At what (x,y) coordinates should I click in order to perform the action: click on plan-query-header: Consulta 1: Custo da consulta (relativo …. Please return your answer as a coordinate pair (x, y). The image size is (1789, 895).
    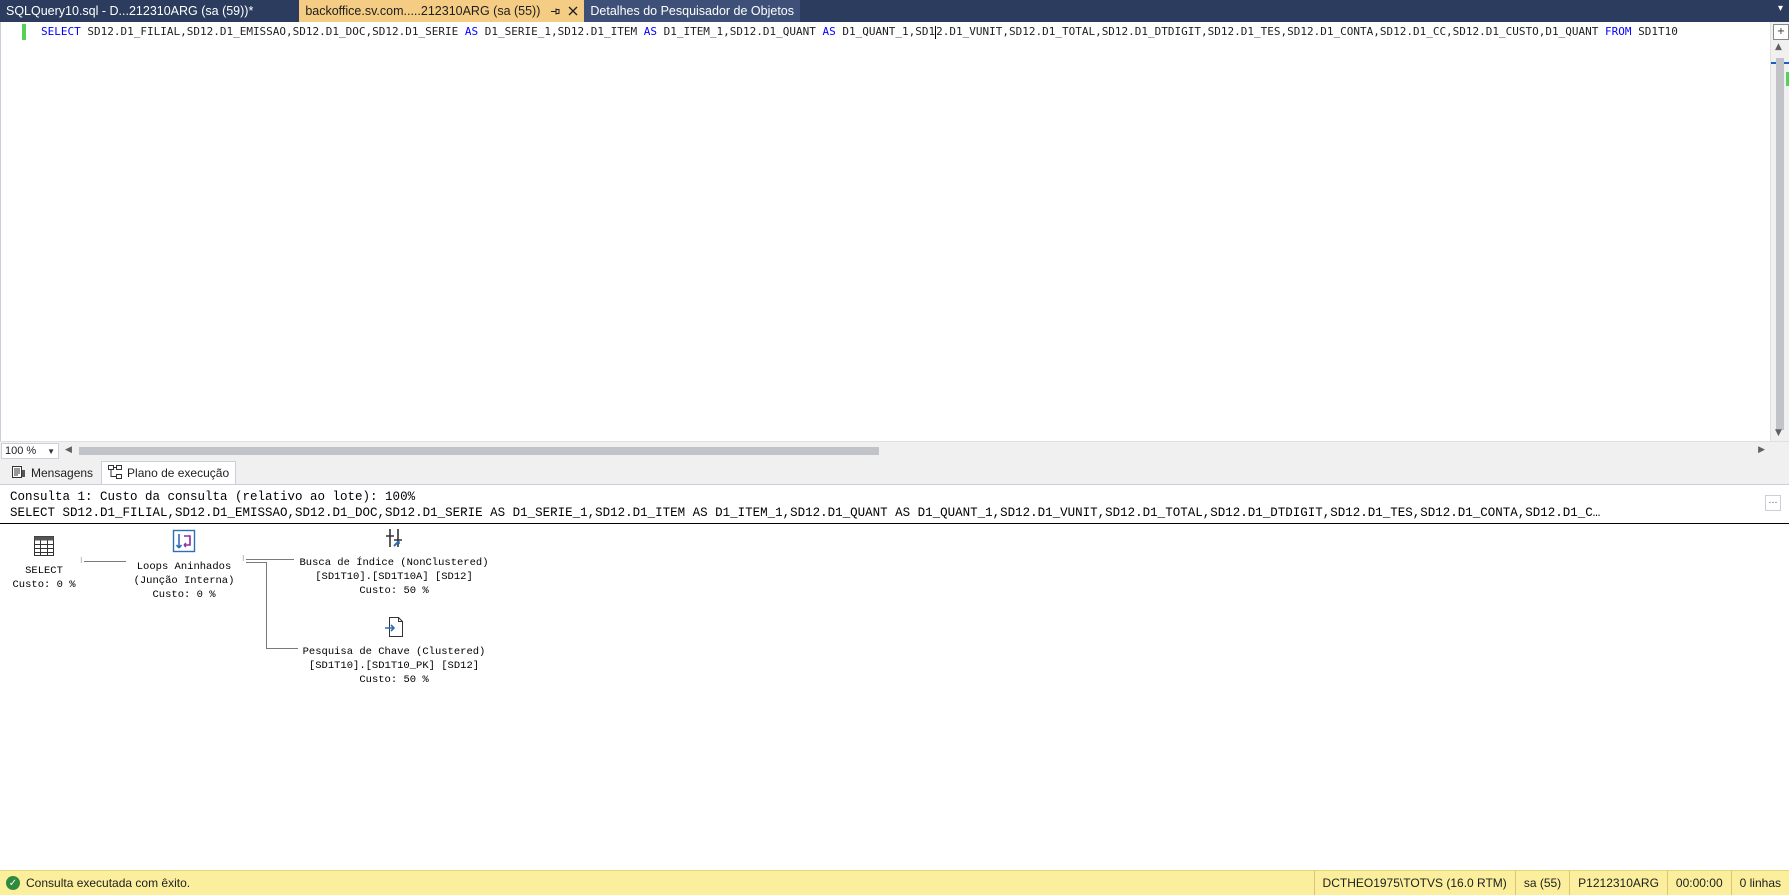
    Looking at the image, I should click on (879, 505).